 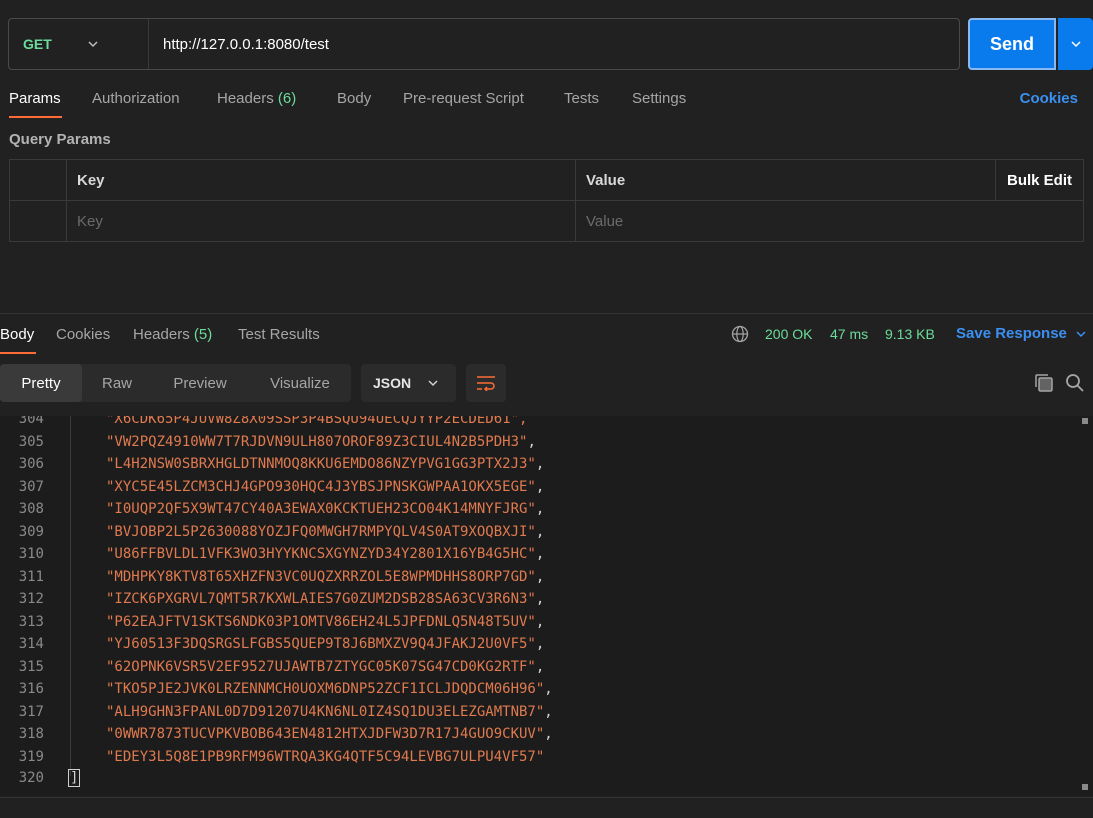 What do you see at coordinates (849, 334) in the screenshot?
I see `response-time: 47 ms` at bounding box center [849, 334].